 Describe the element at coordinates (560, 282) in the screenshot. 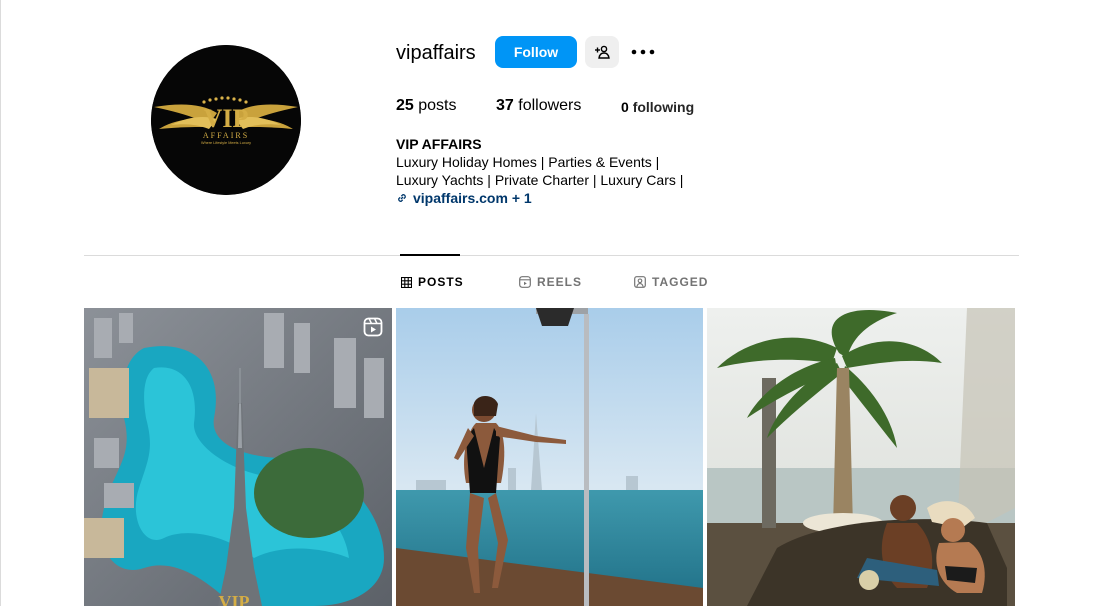

I see `tab-reels-label: REELS` at that location.